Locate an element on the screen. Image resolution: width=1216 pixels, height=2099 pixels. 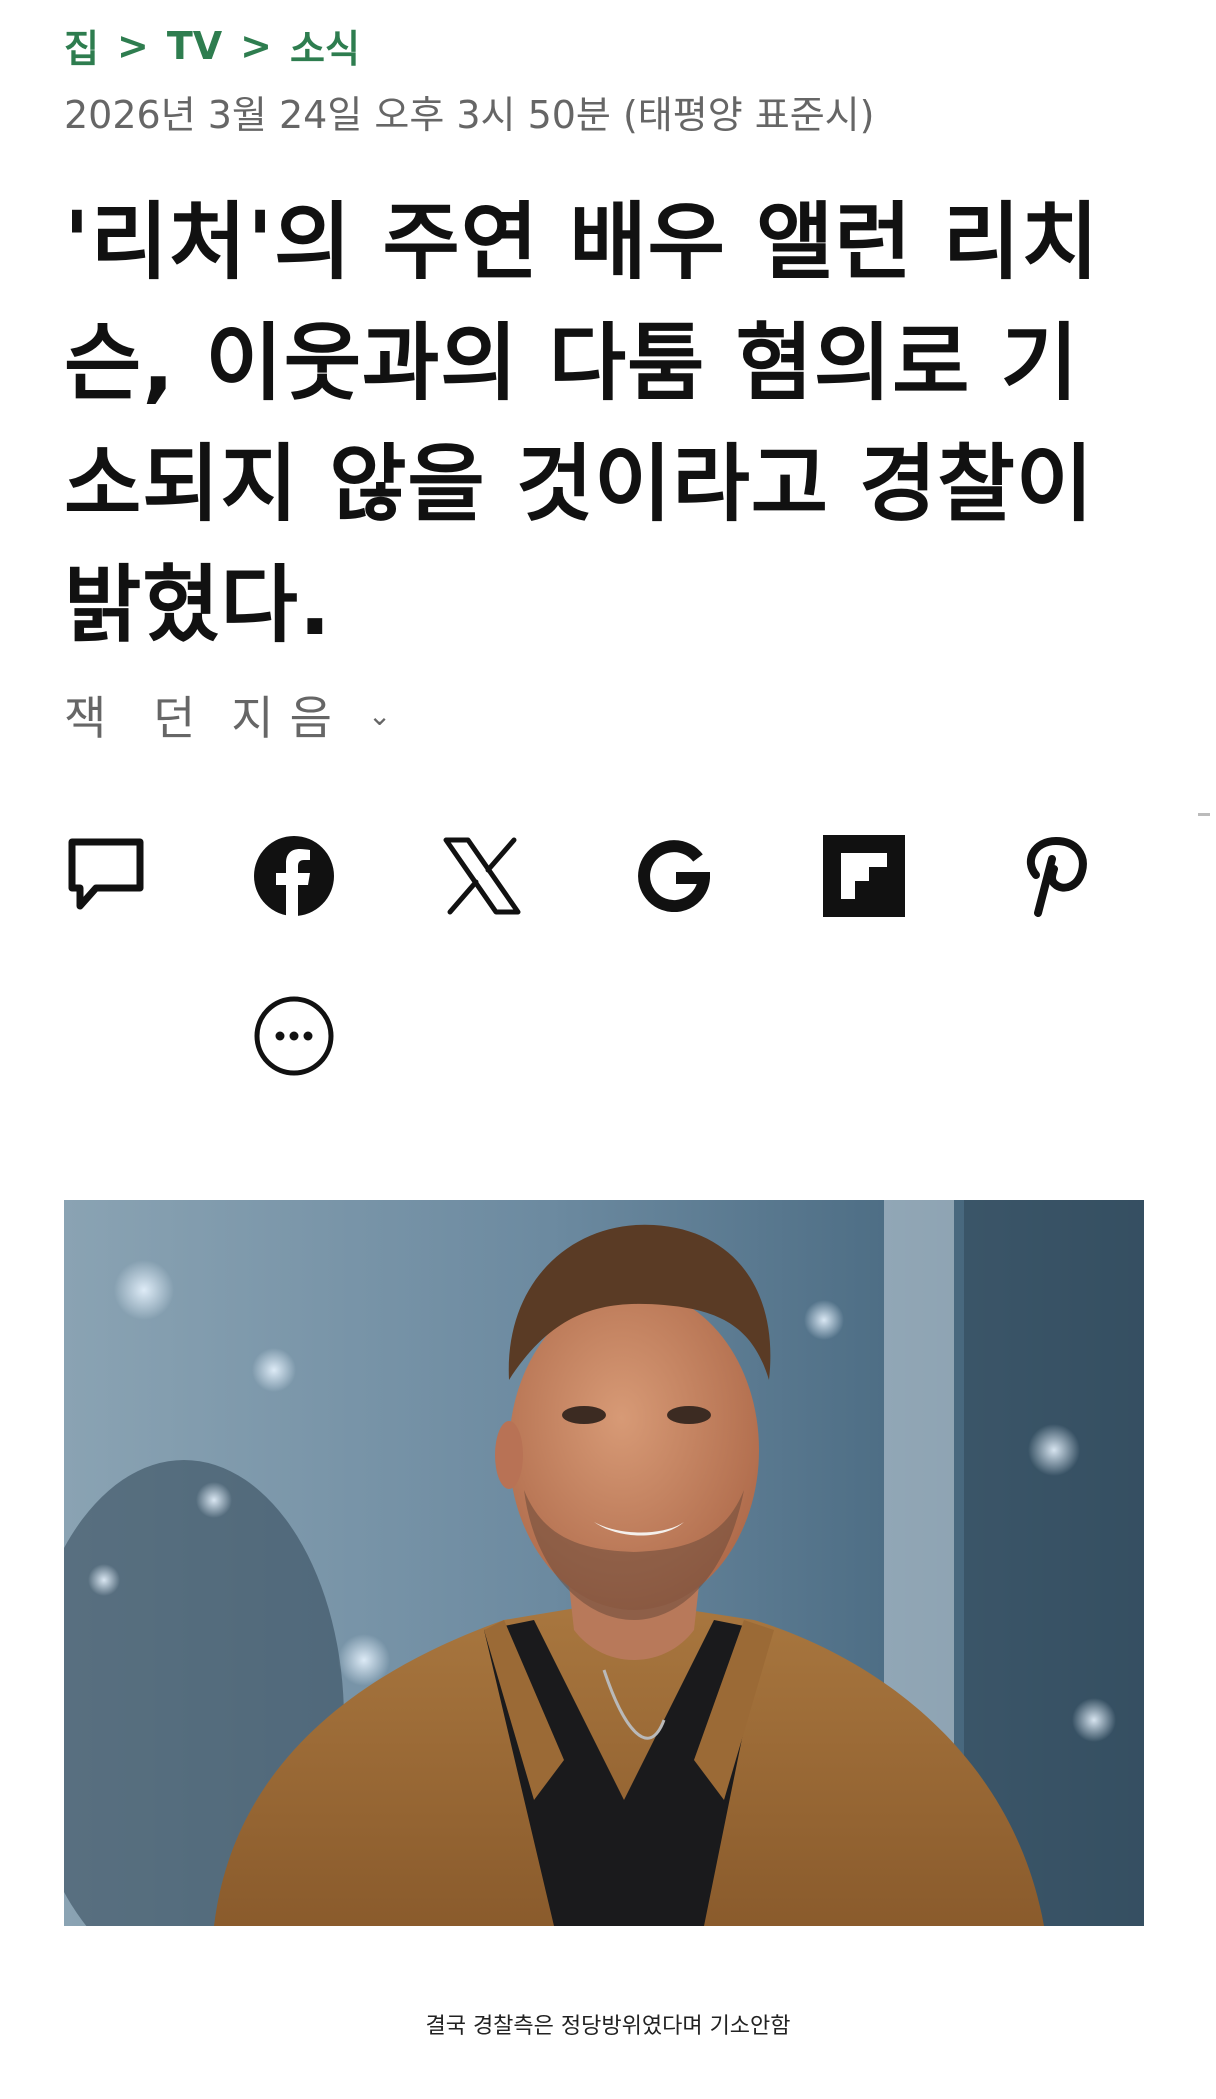
x-share-button is located at coordinates (482, 876).